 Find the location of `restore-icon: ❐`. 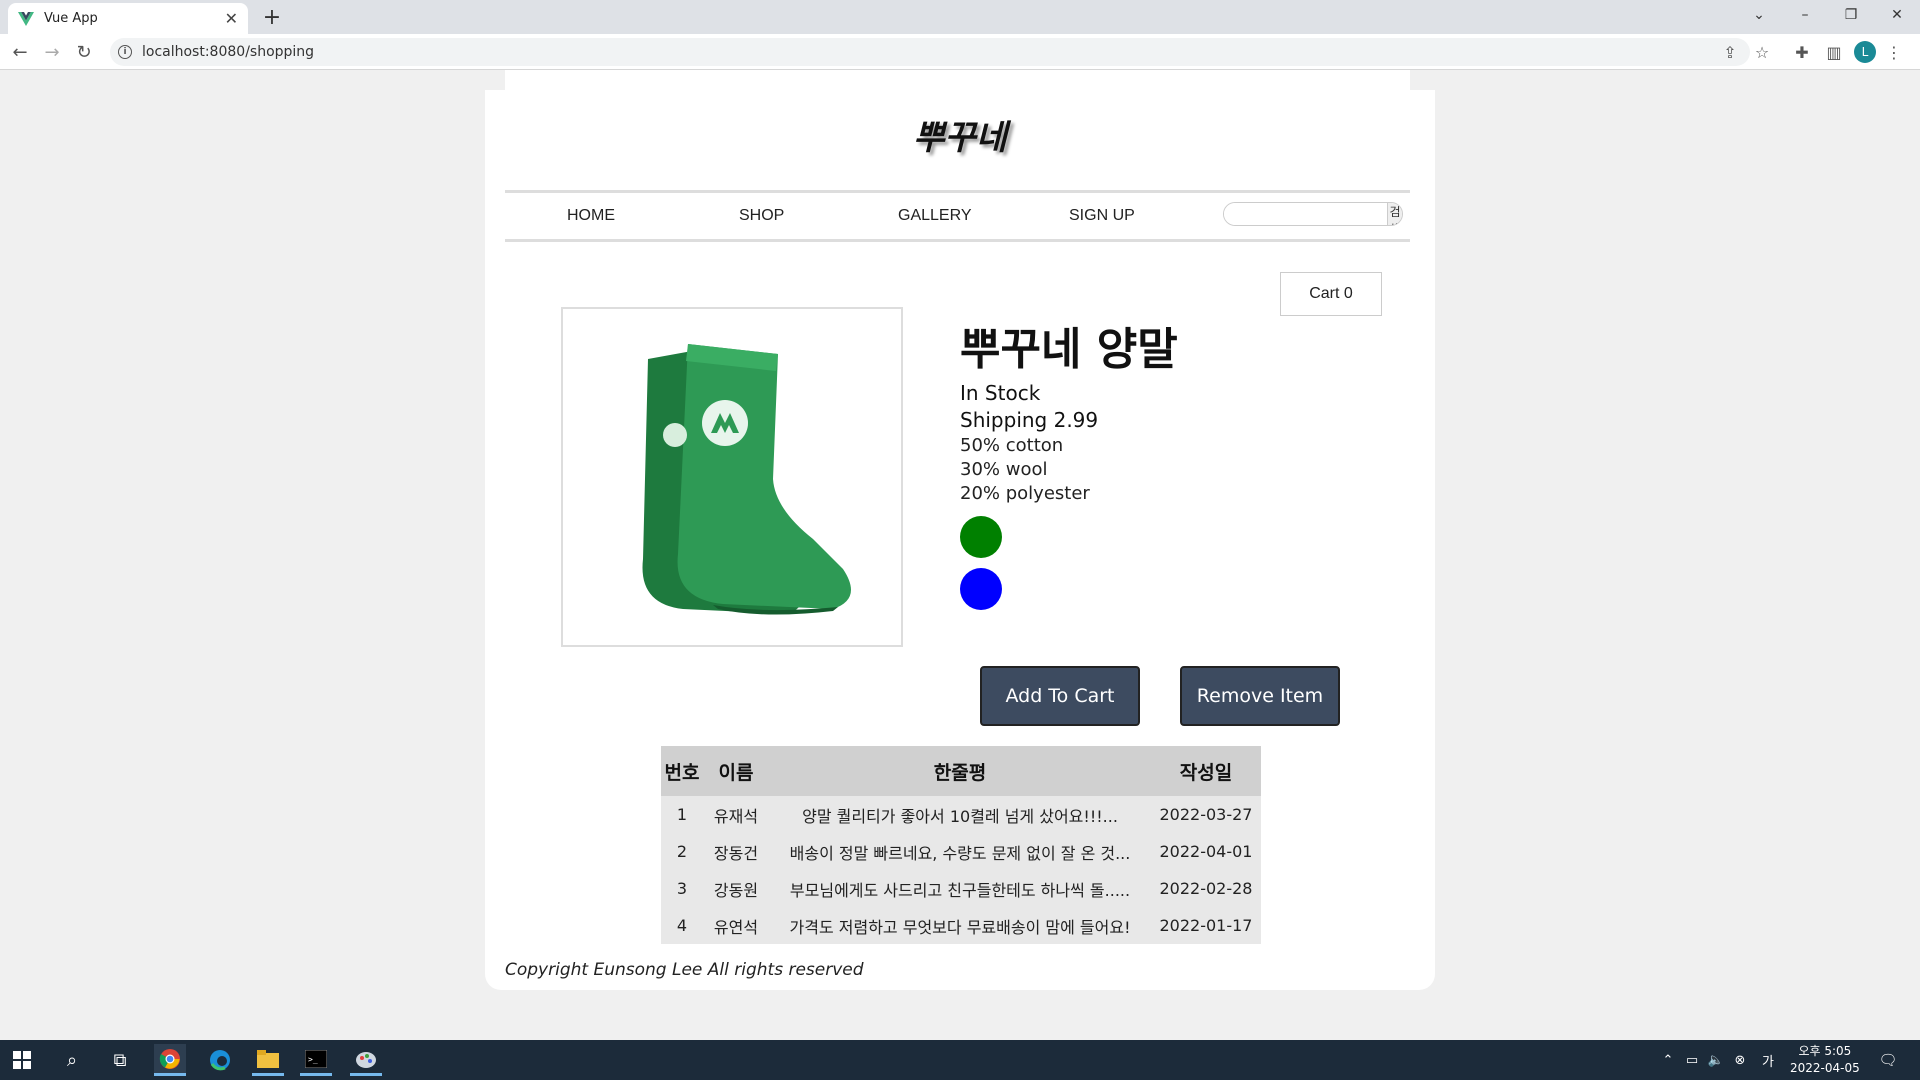

restore-icon: ❐ is located at coordinates (1851, 15).